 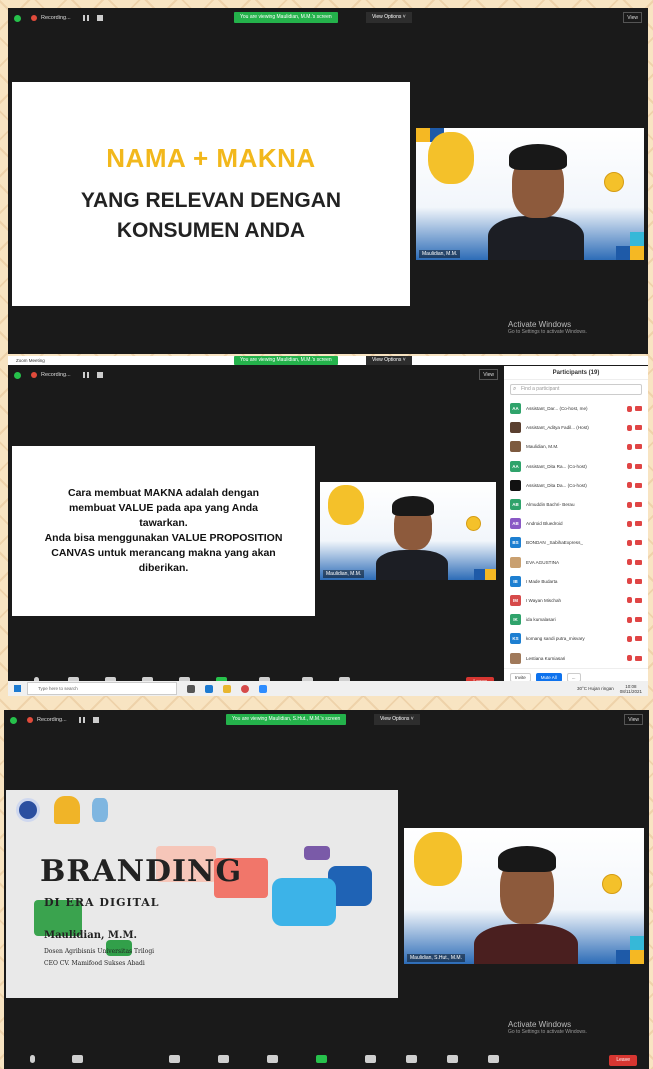 I want to click on participant-search-input: Find a participant, so click(x=576, y=389).